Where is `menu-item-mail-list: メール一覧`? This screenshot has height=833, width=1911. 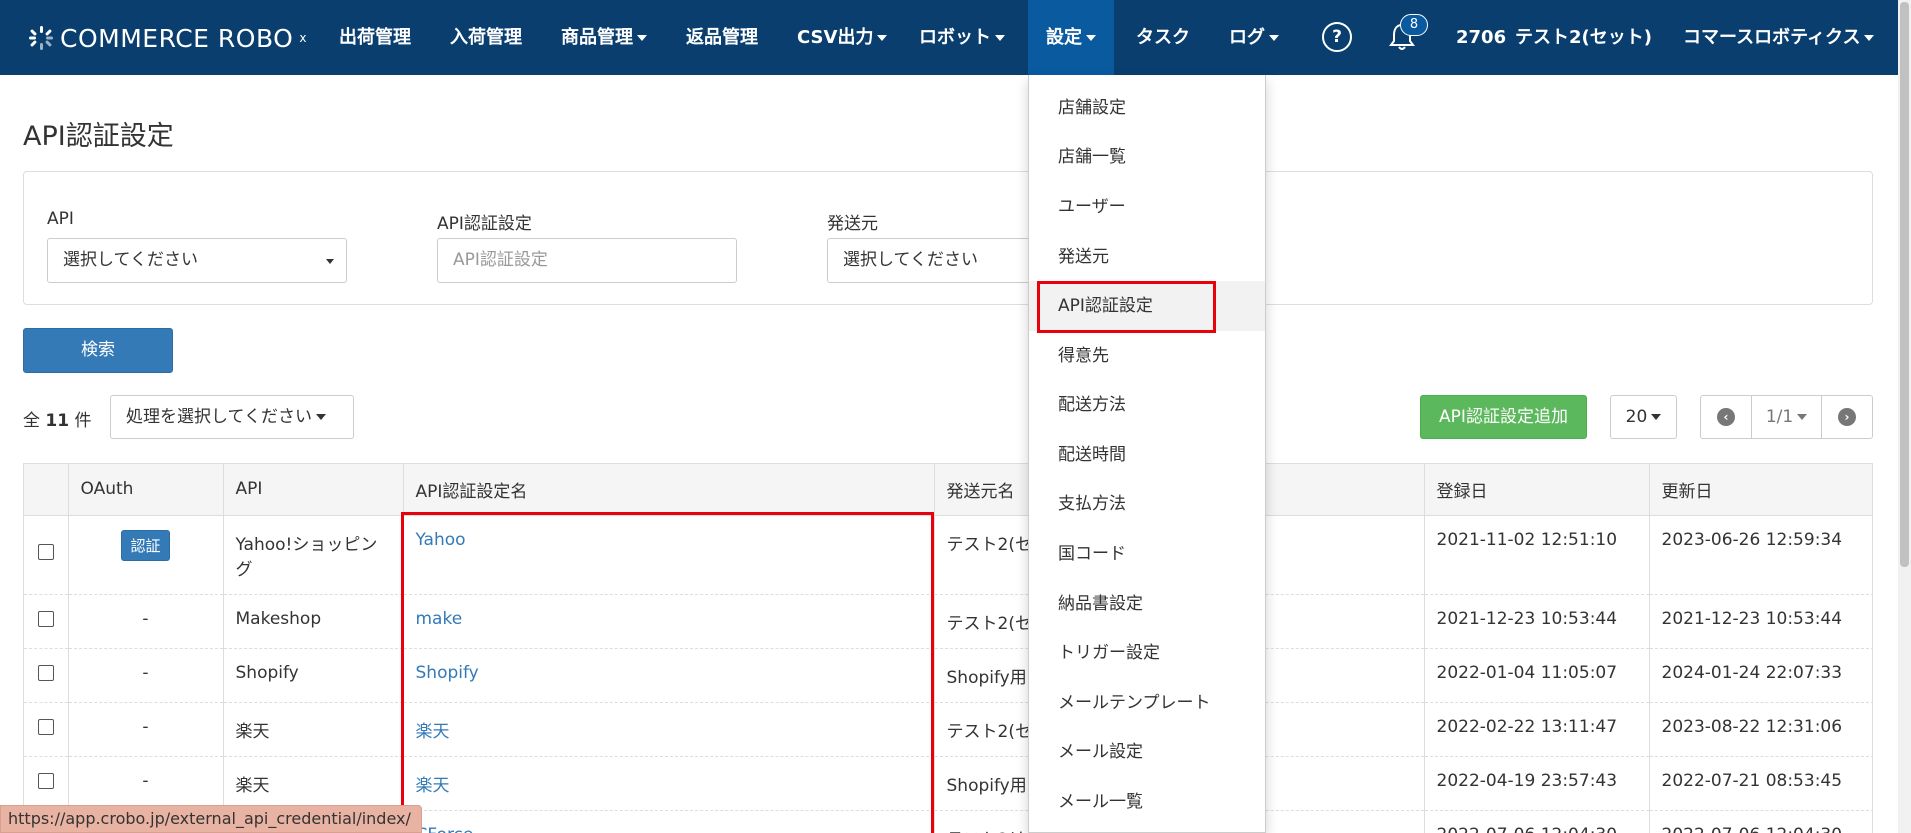 menu-item-mail-list: メール一覧 is located at coordinates (1147, 802).